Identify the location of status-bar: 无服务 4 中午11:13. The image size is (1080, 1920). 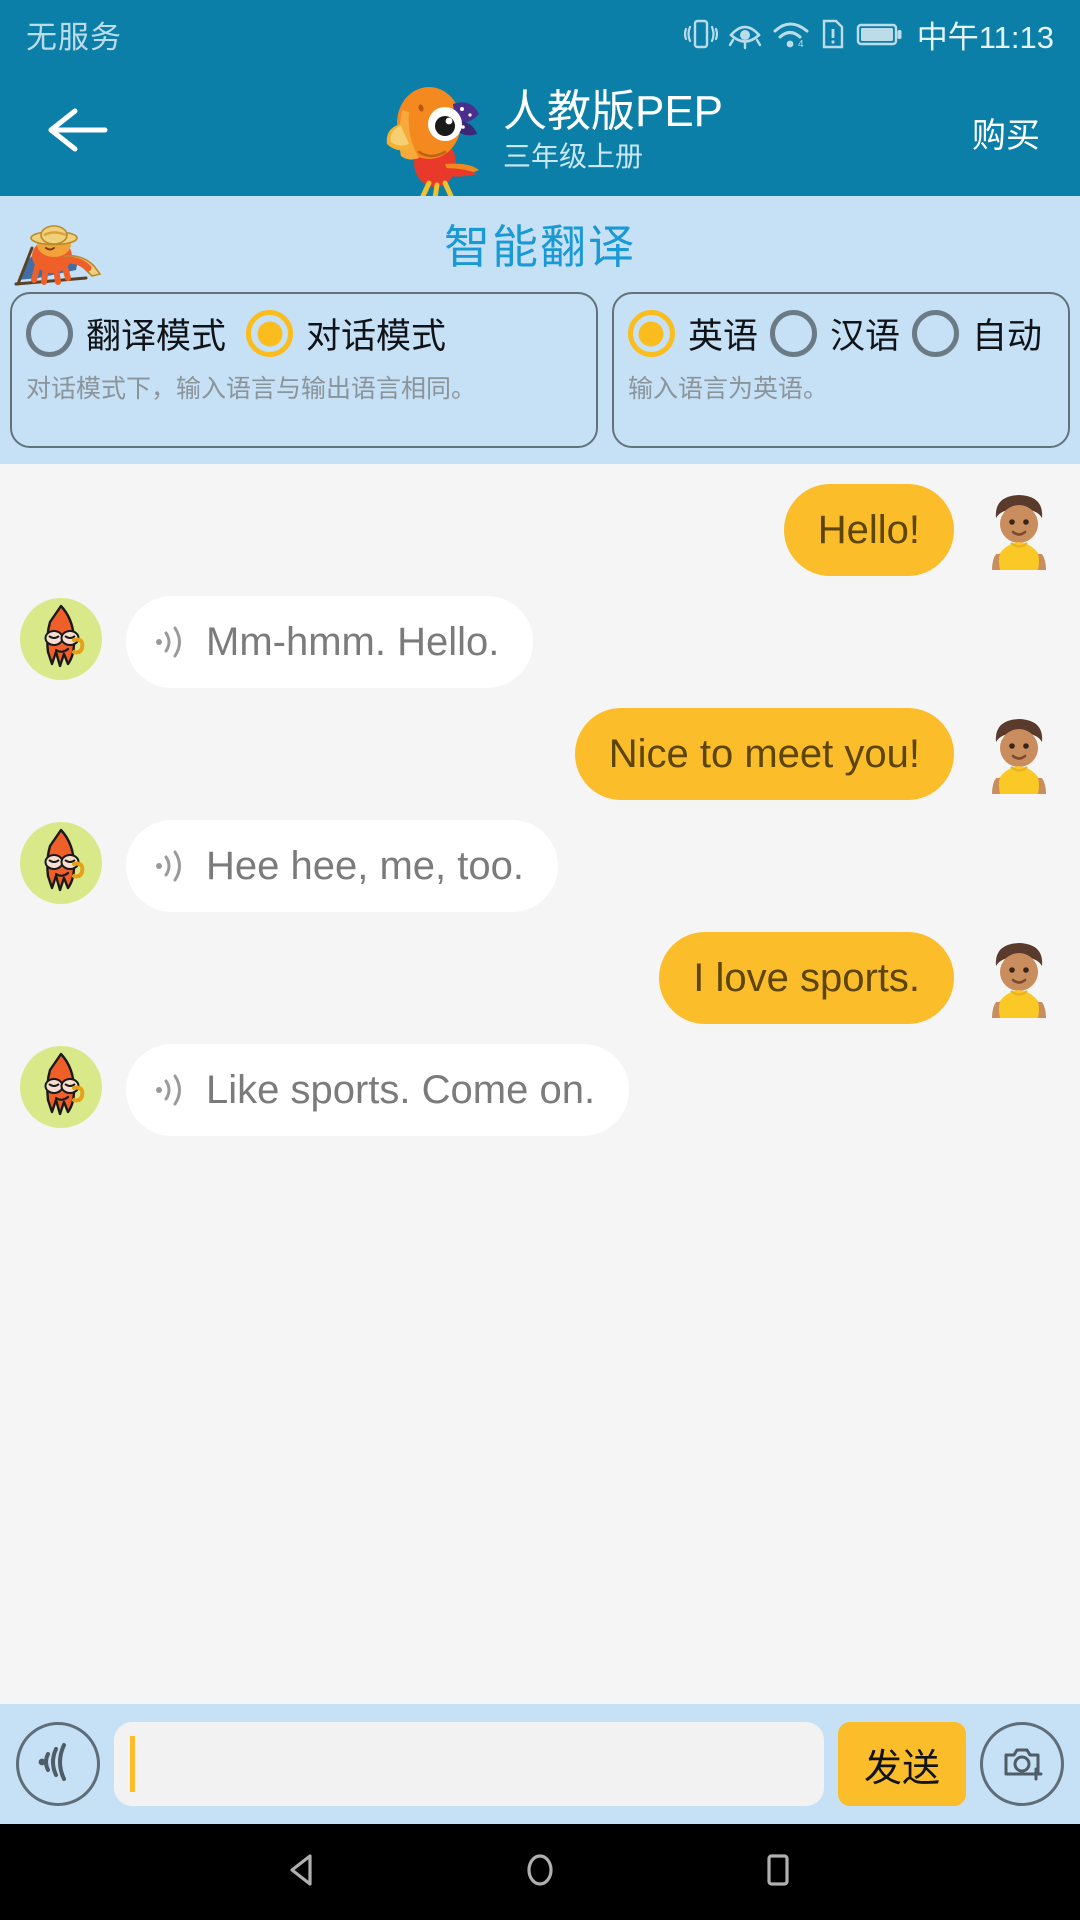
(540, 34).